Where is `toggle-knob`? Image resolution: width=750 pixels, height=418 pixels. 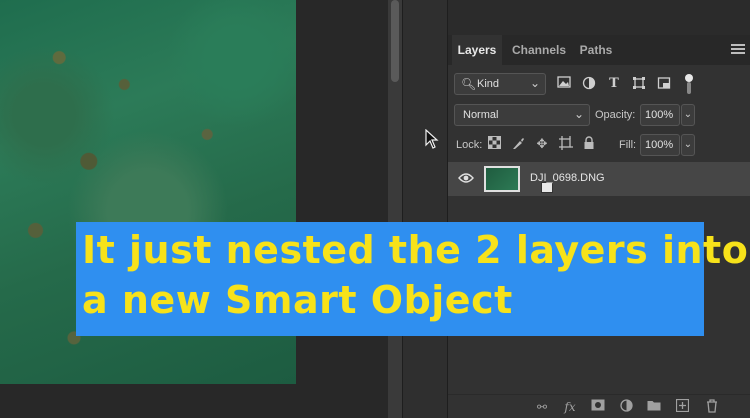 toggle-knob is located at coordinates (689, 78).